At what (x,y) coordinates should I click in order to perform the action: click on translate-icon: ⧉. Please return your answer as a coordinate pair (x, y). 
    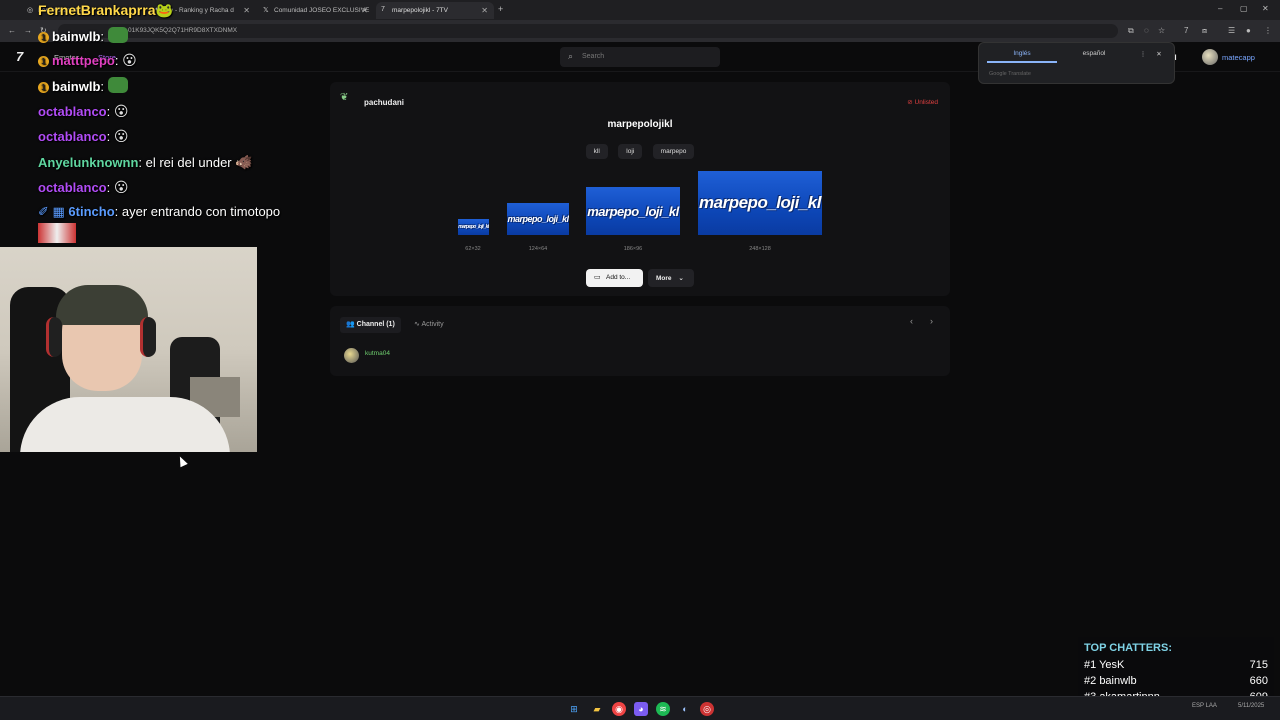
    Looking at the image, I should click on (1131, 31).